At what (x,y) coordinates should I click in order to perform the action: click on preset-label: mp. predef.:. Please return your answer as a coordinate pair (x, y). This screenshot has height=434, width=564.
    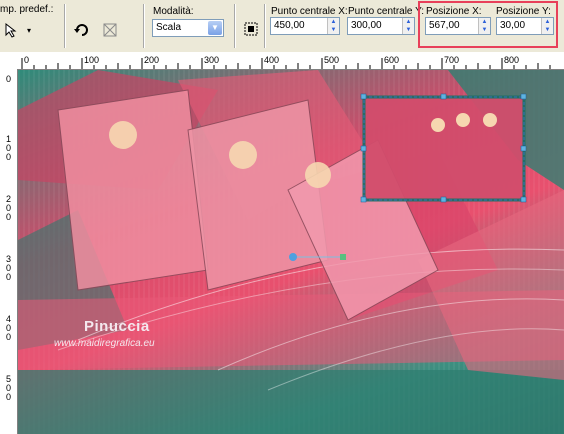
    Looking at the image, I should click on (27, 9).